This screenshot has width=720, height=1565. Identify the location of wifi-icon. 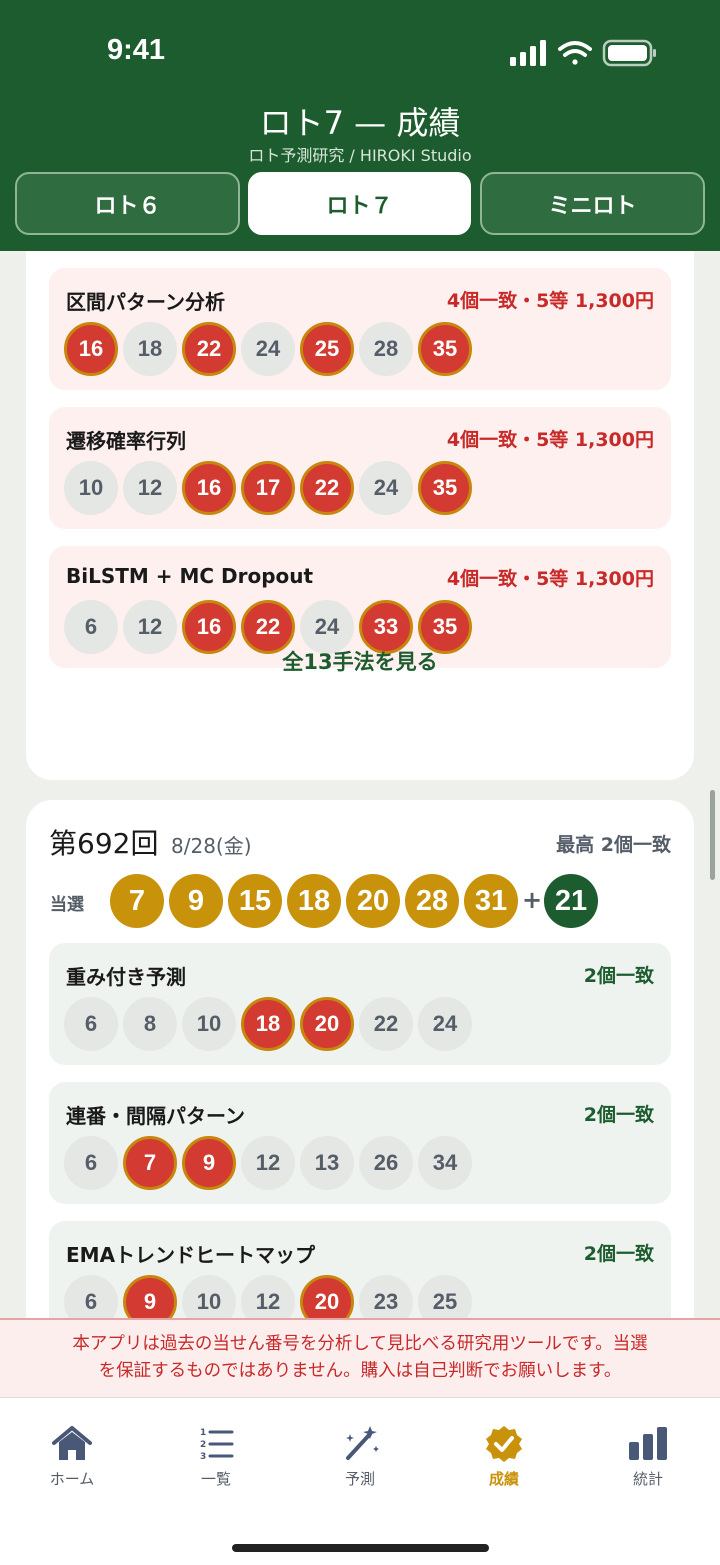
(575, 53).